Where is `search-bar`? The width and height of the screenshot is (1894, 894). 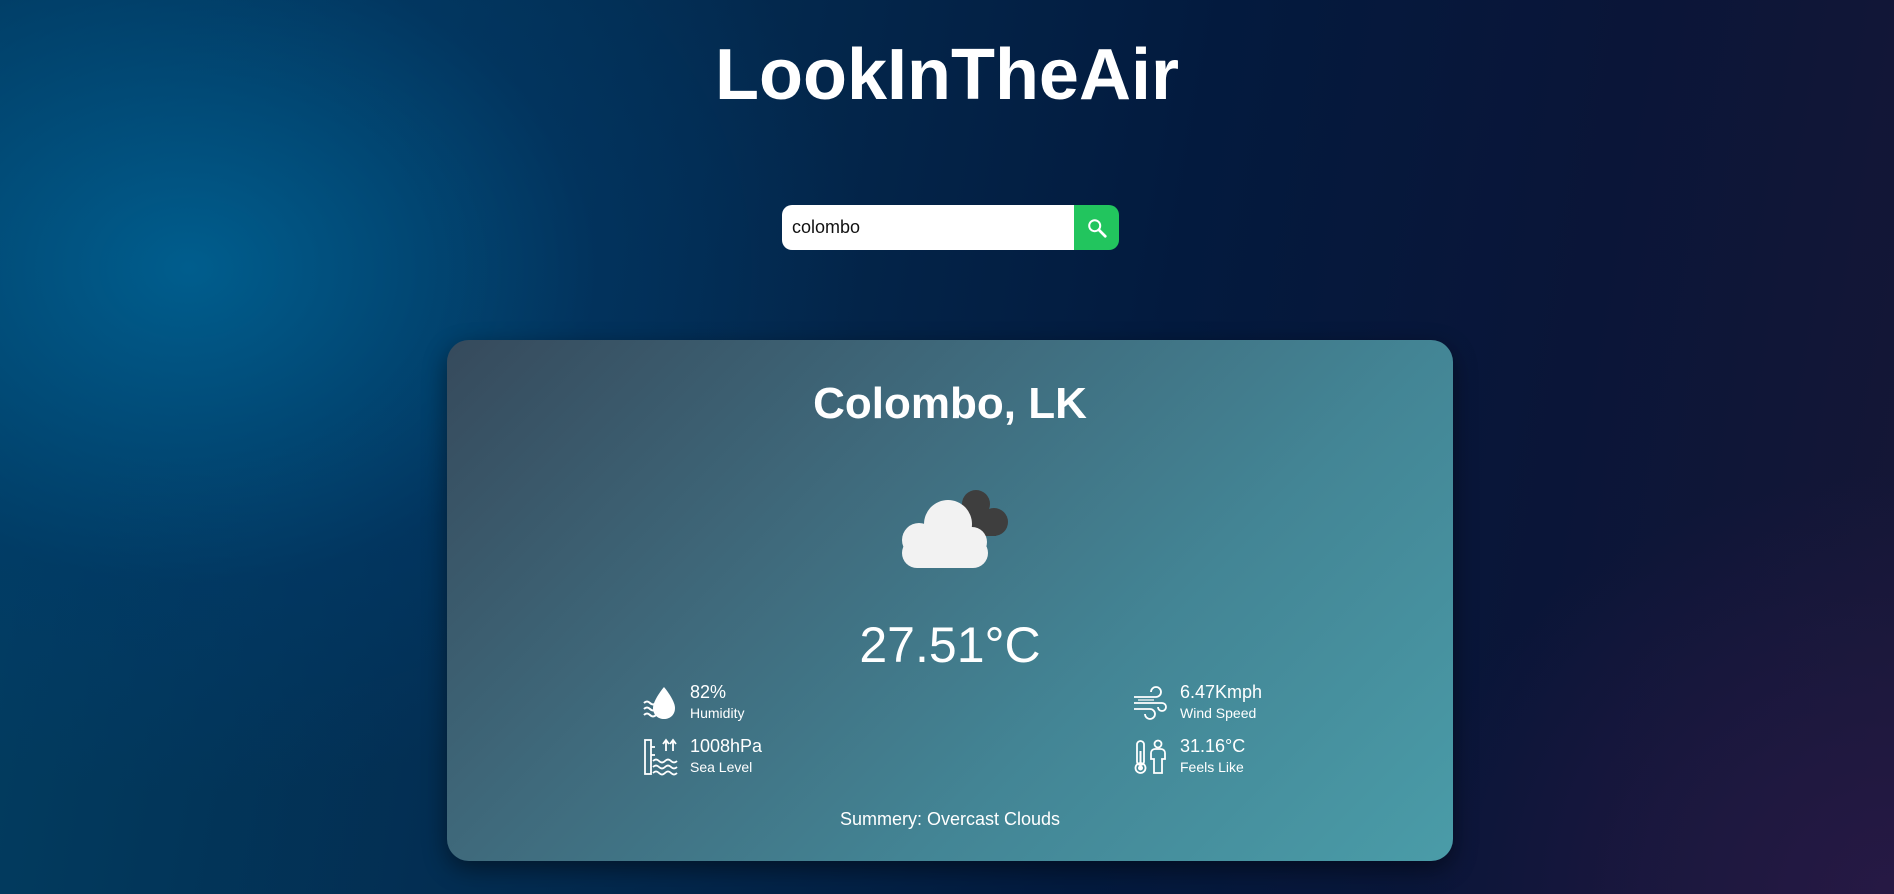 search-bar is located at coordinates (950, 227).